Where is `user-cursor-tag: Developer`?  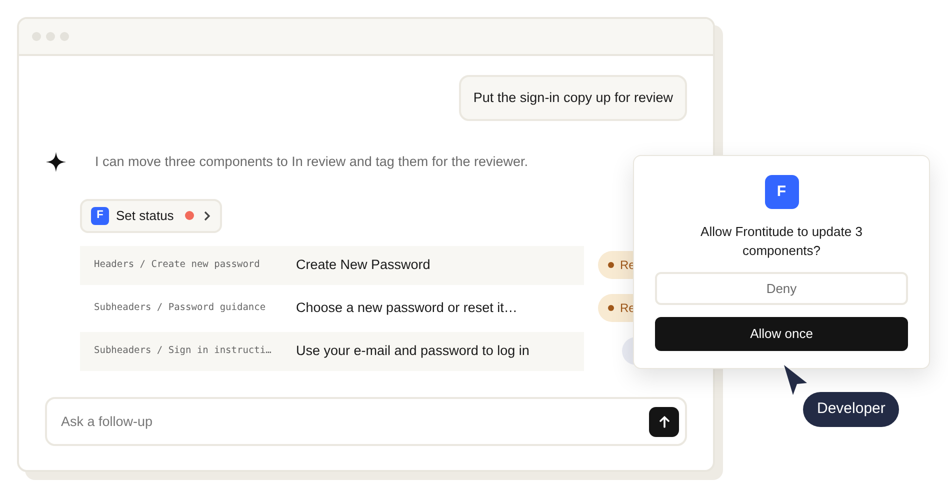 user-cursor-tag: Developer is located at coordinates (851, 409).